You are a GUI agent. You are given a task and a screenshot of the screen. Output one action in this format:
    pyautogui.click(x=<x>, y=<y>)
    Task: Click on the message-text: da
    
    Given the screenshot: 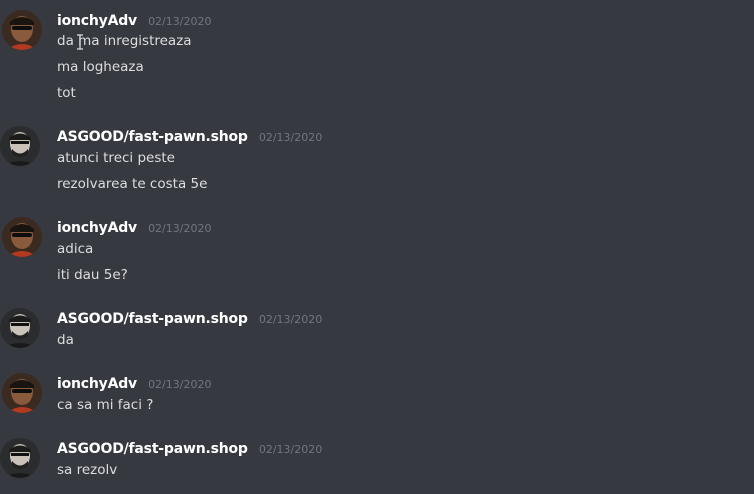 What is the action you would take?
    pyautogui.click(x=65, y=340)
    